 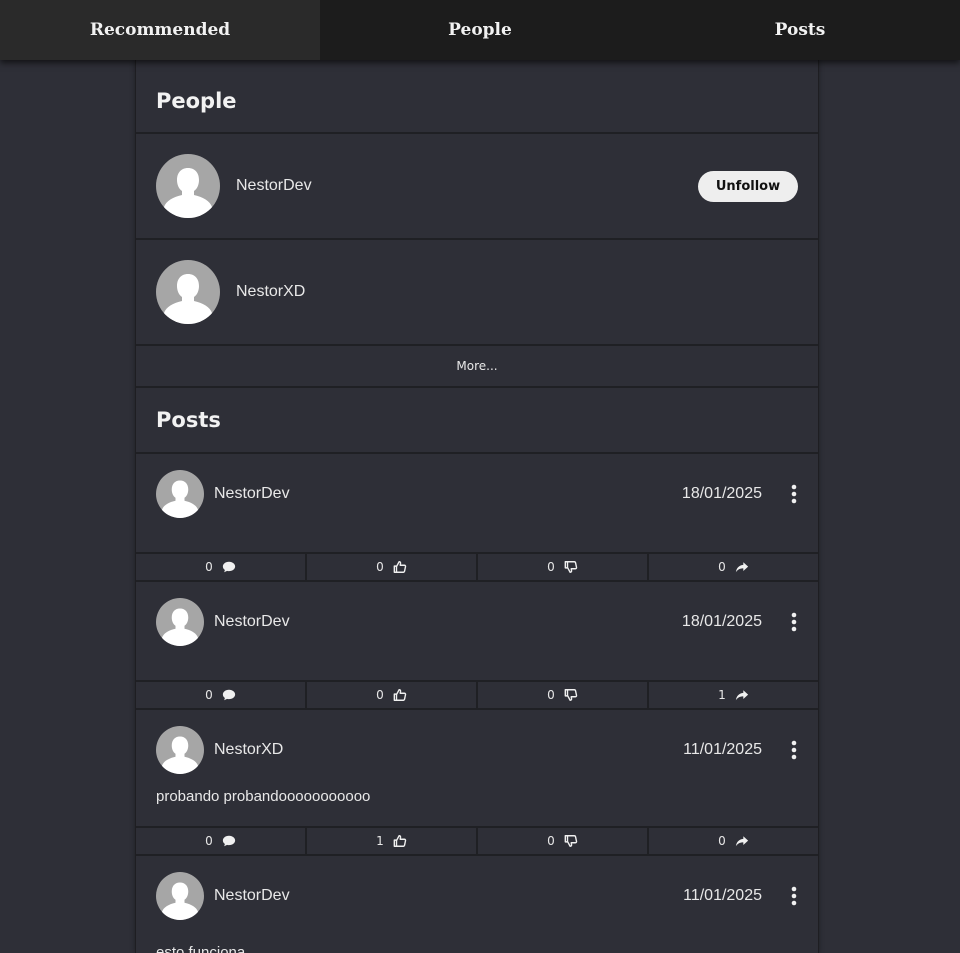 What do you see at coordinates (733, 695) in the screenshot?
I see `share-button: 1` at bounding box center [733, 695].